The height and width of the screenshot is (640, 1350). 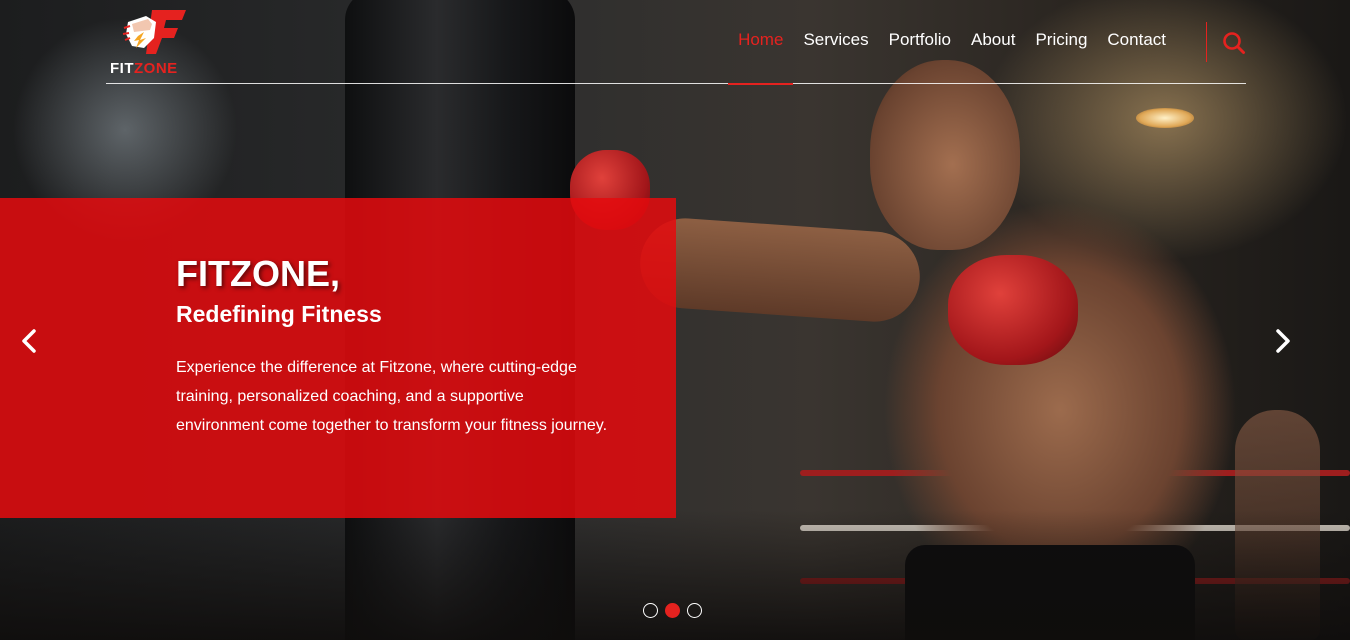 What do you see at coordinates (1165, 118) in the screenshot?
I see `ceiling-lamp` at bounding box center [1165, 118].